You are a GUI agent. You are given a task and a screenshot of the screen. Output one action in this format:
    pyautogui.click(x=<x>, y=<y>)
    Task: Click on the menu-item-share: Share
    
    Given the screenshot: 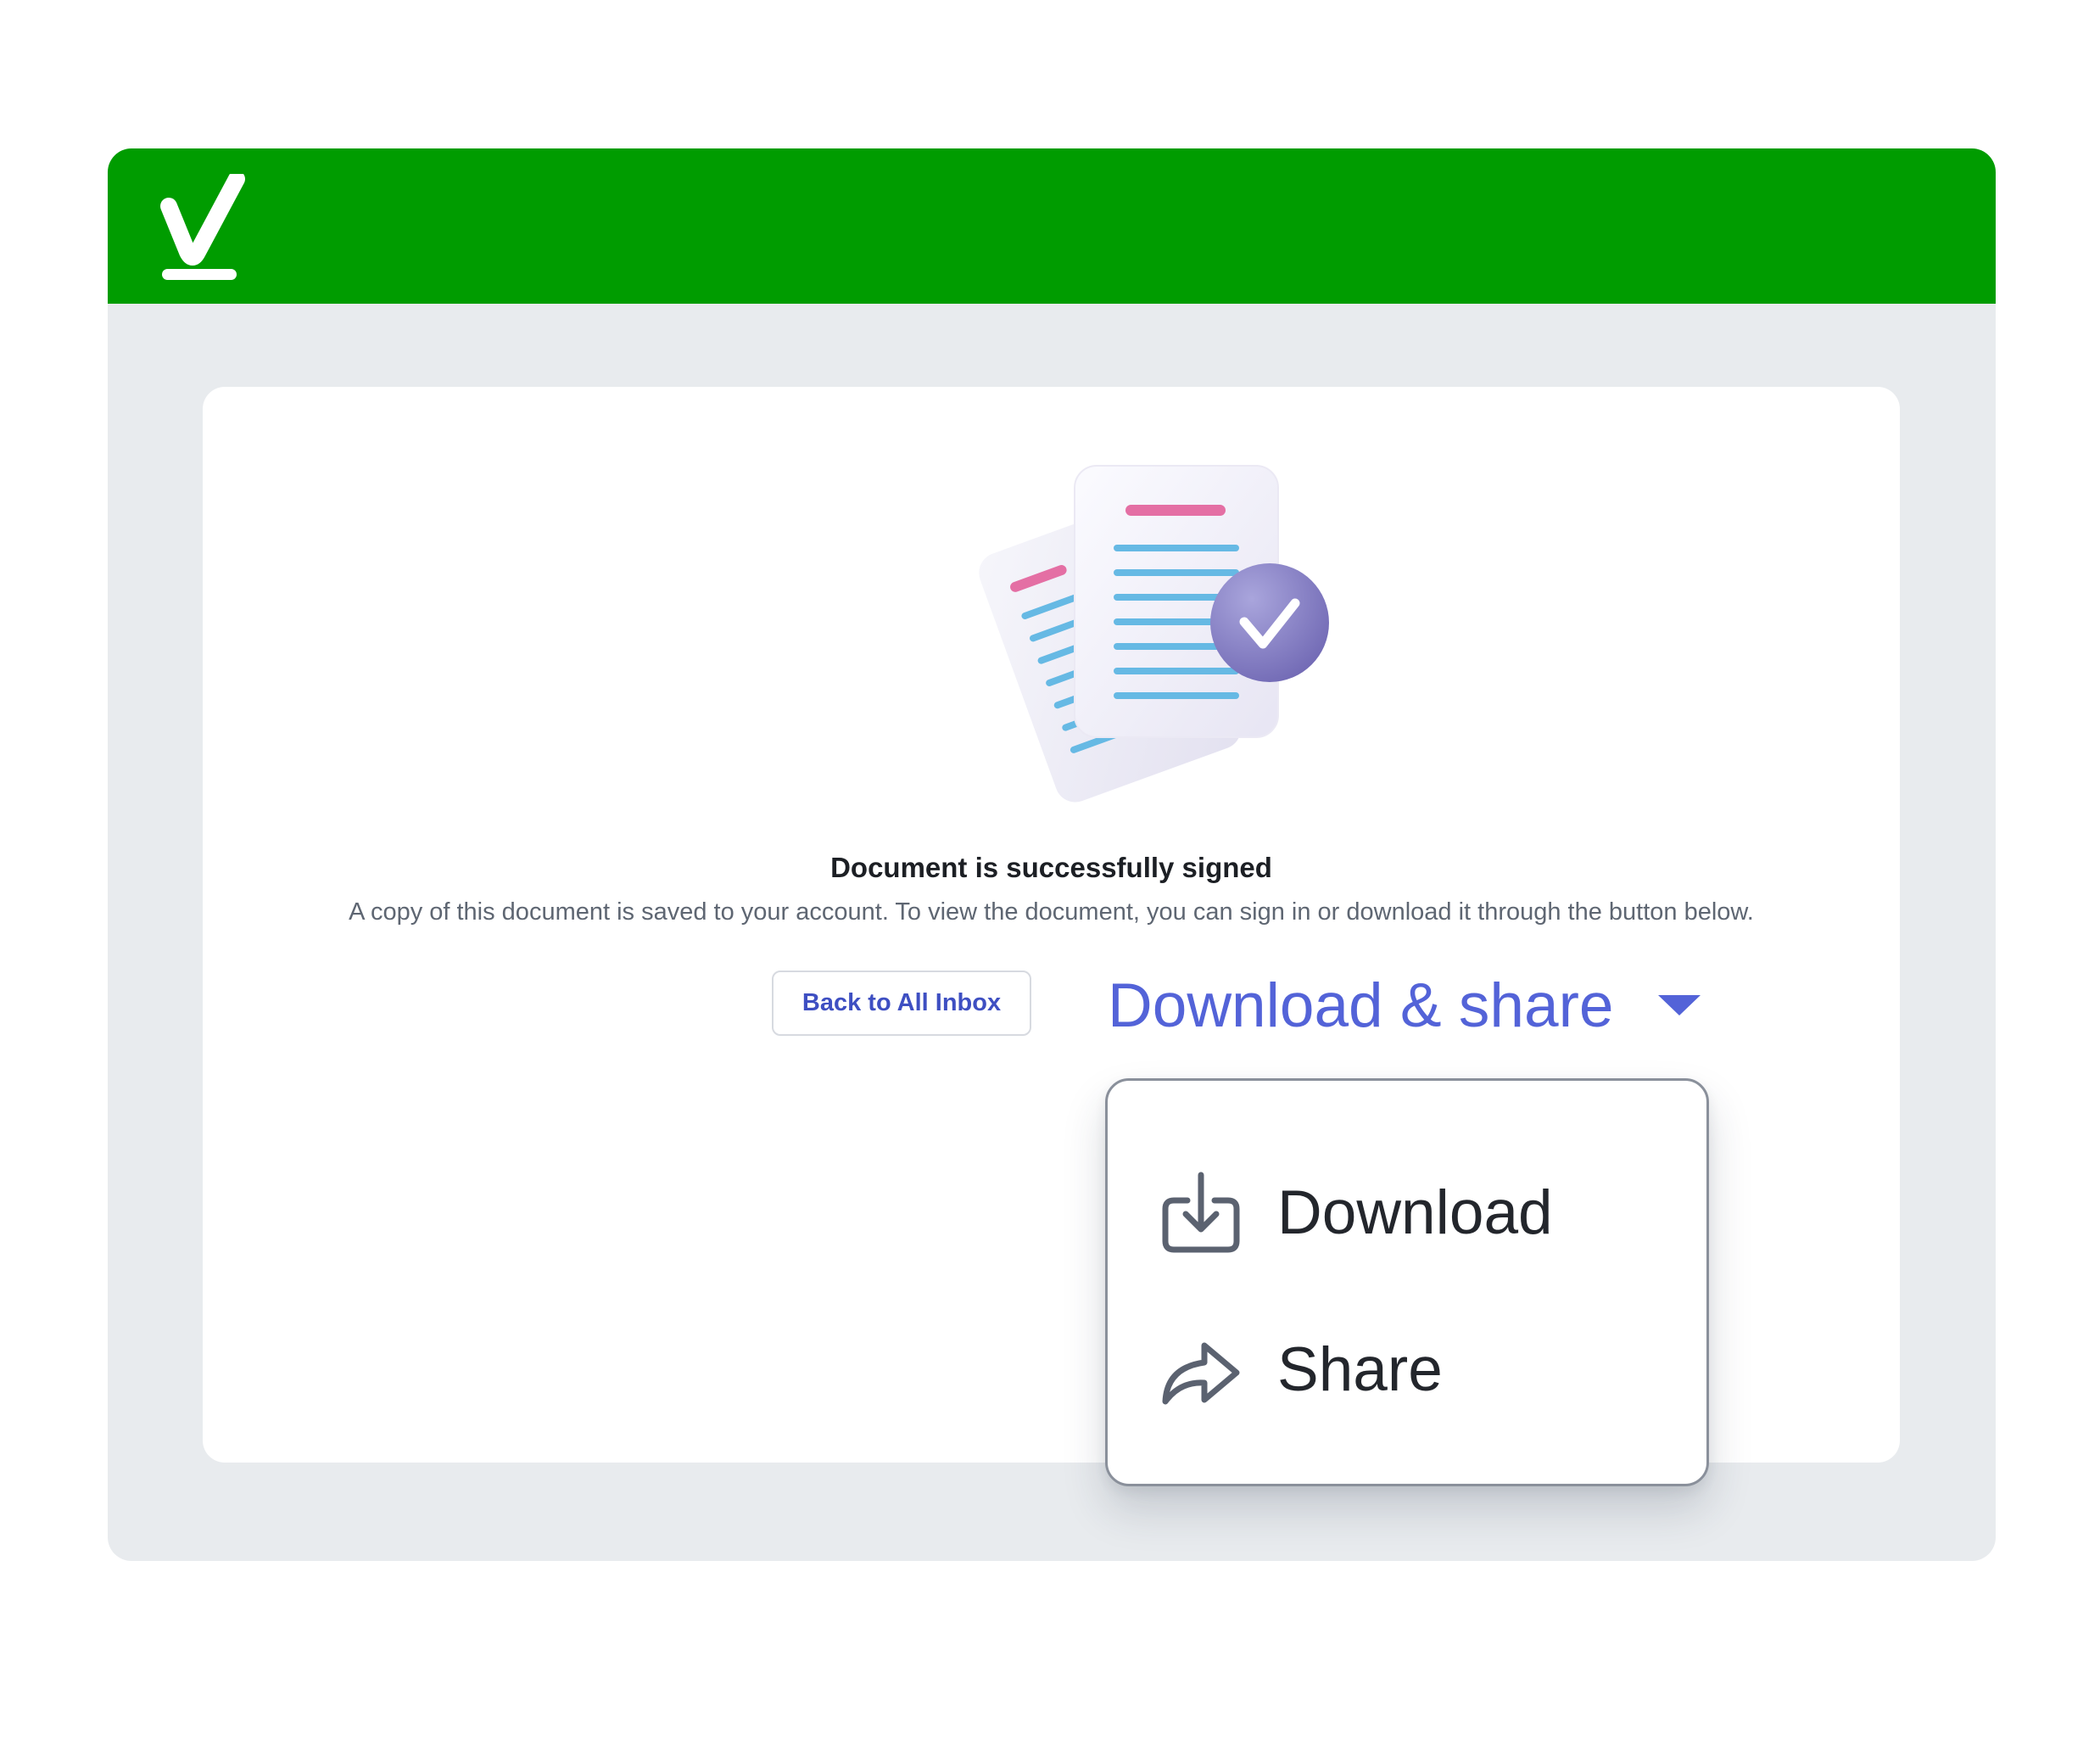 What is the action you would take?
    pyautogui.click(x=1301, y=1369)
    